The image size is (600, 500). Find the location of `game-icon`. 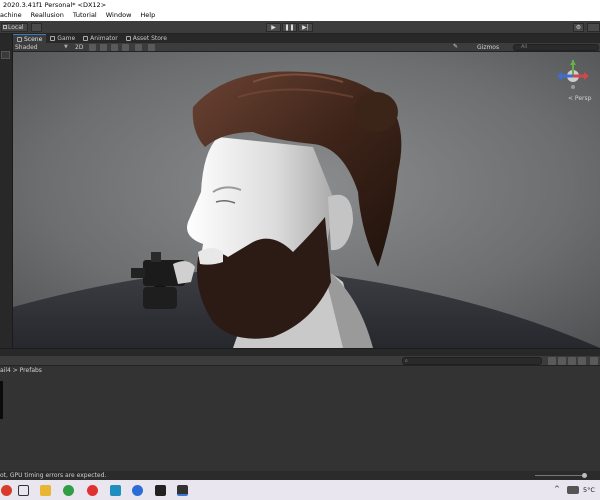

game-icon is located at coordinates (53, 38).